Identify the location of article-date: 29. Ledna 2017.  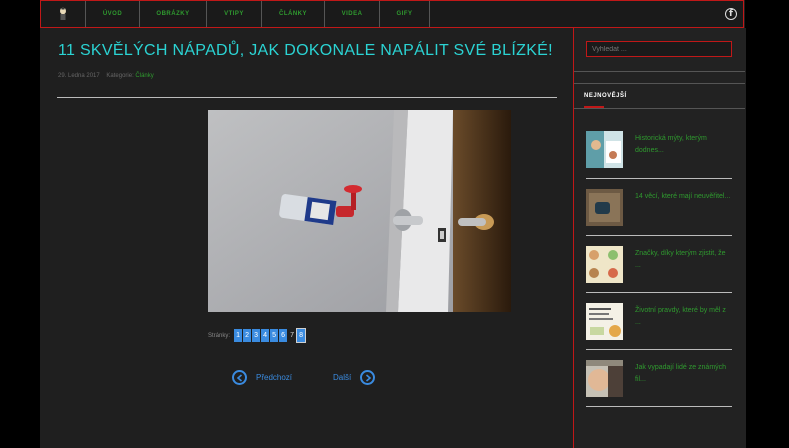
(79, 76).